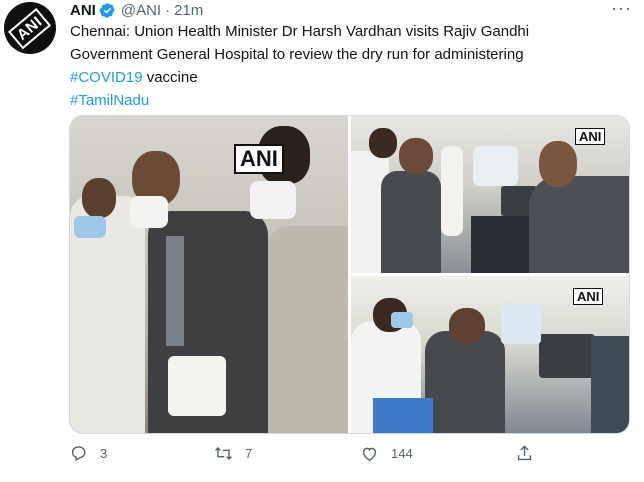 This screenshot has width=644, height=482. I want to click on retweet-button: 7, so click(233, 453).